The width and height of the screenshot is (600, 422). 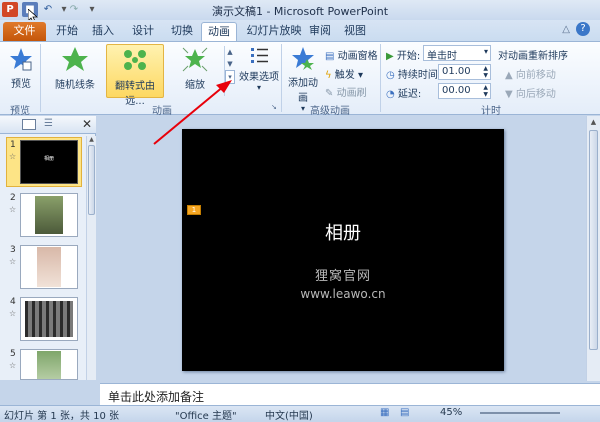 What do you see at coordinates (259, 55) in the screenshot?
I see `effect-options-icon` at bounding box center [259, 55].